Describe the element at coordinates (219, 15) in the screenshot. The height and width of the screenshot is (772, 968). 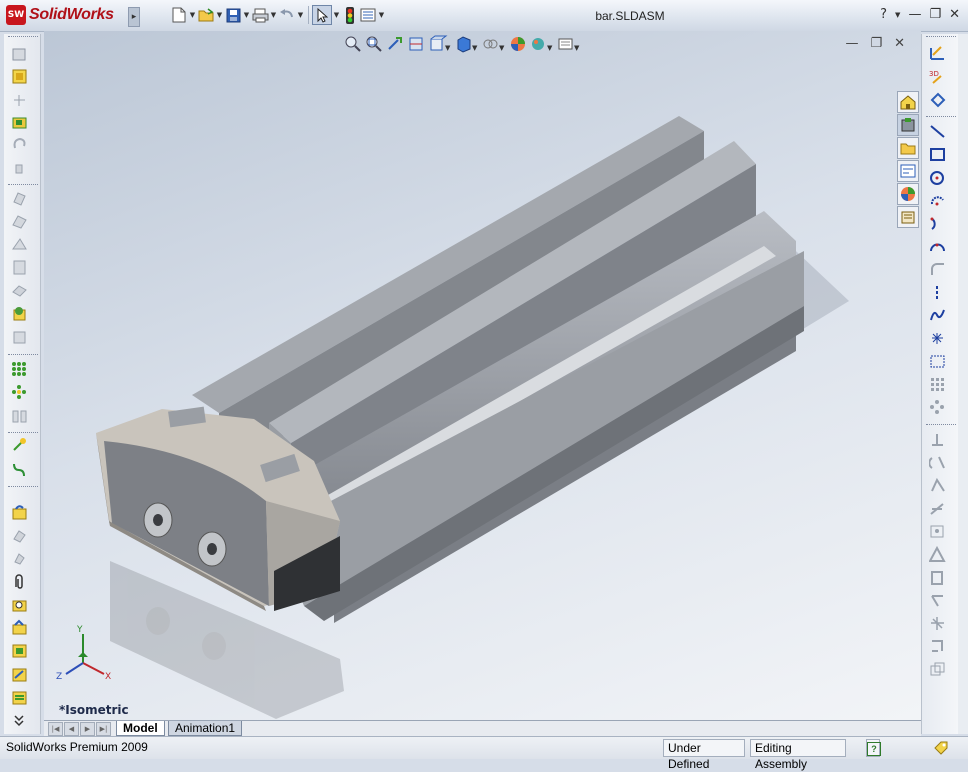
I see `open-dropdown-icon: ▼` at that location.